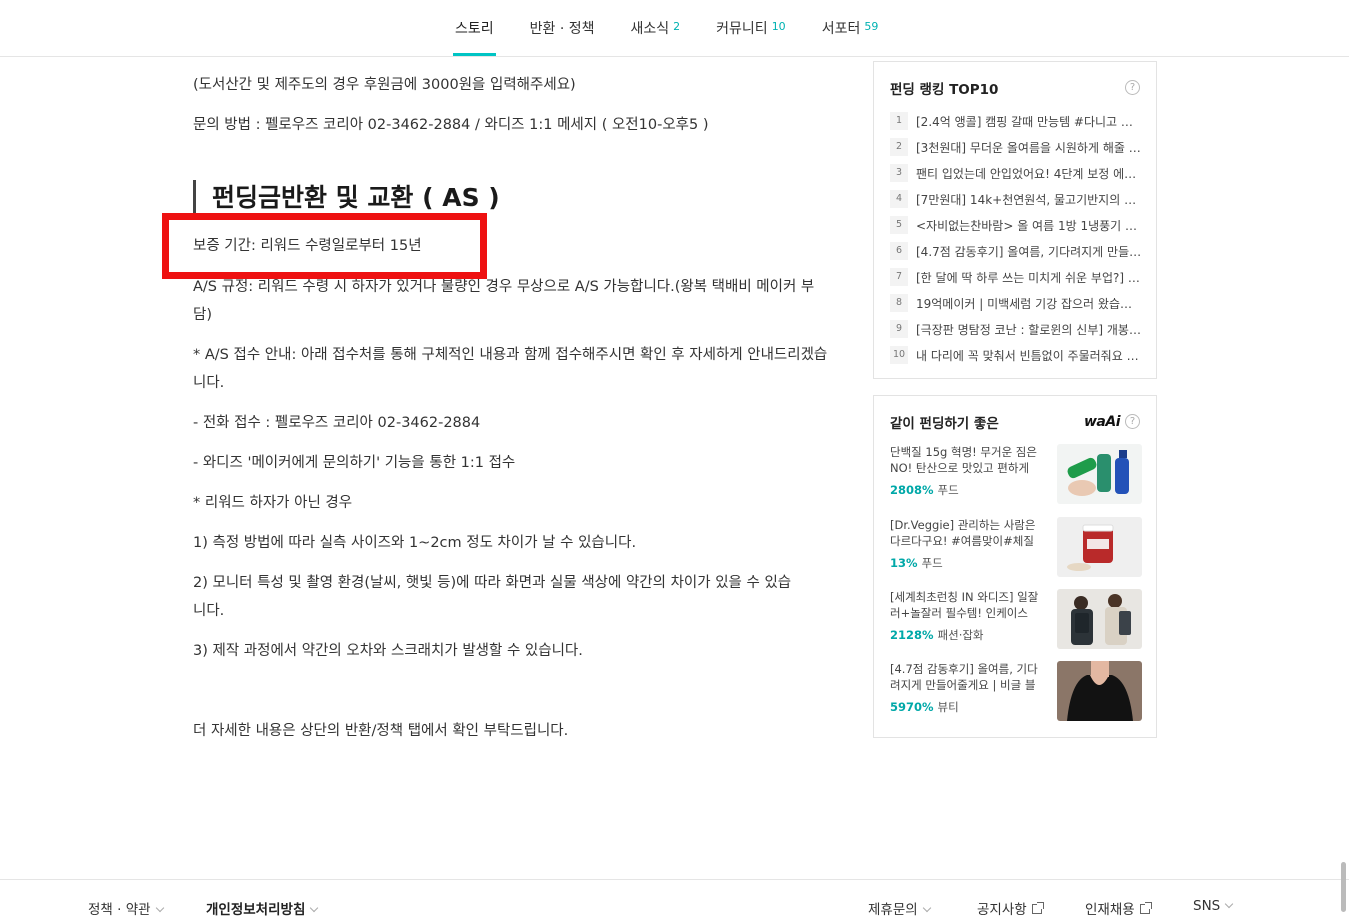  Describe the element at coordinates (381, 731) in the screenshot. I see `more-info-text: 더 자세한 내용은 상단의 반환/정책 탭에서 확인 부탁드립니다.` at that location.